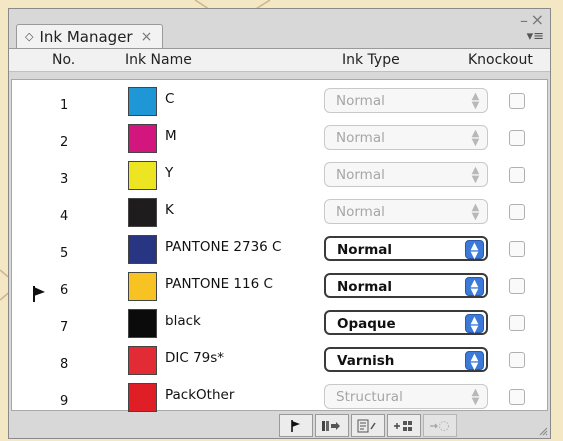  I want to click on column-header-no: No., so click(64, 60).